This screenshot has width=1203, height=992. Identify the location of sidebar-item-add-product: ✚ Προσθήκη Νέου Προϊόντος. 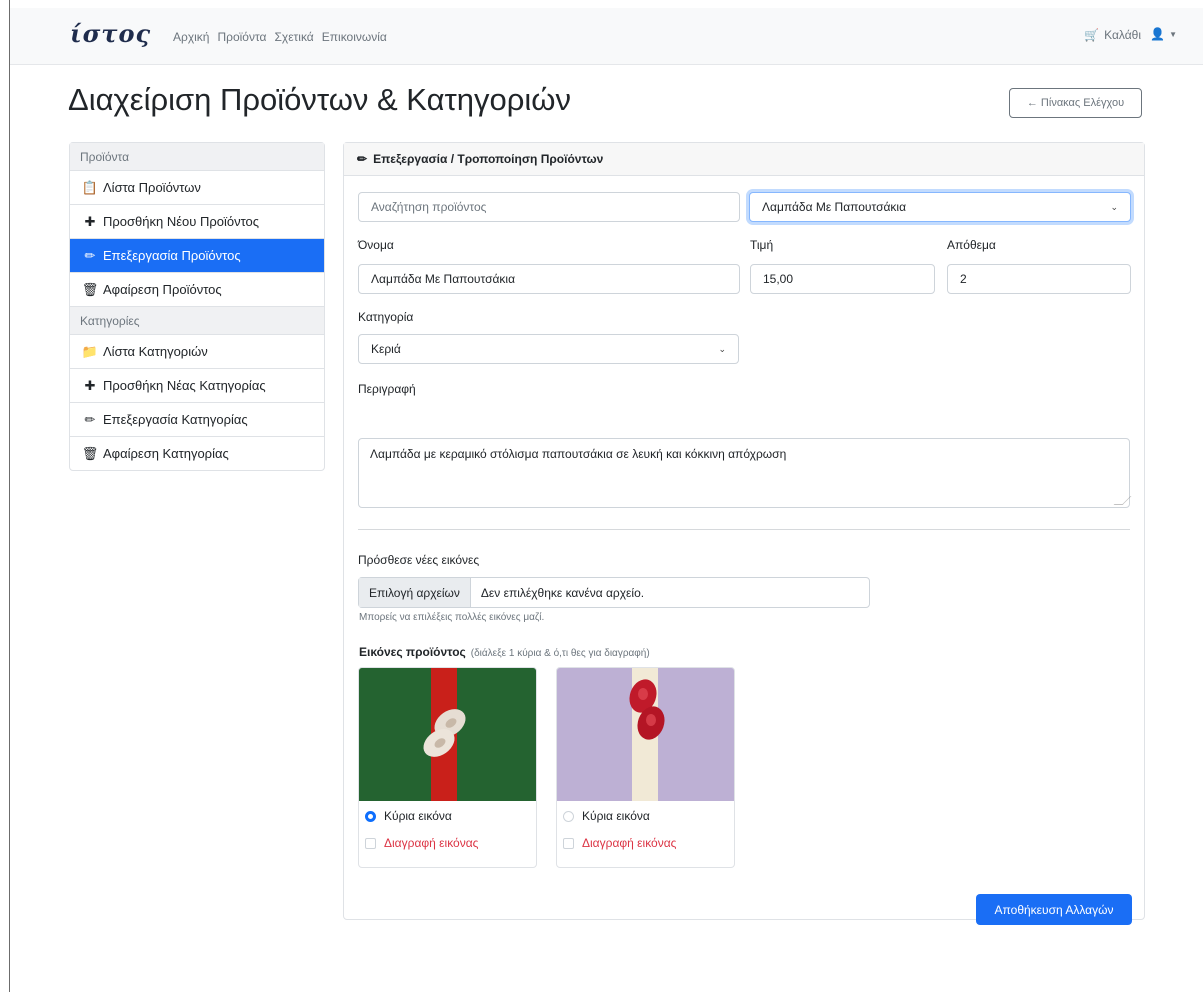
(197, 222).